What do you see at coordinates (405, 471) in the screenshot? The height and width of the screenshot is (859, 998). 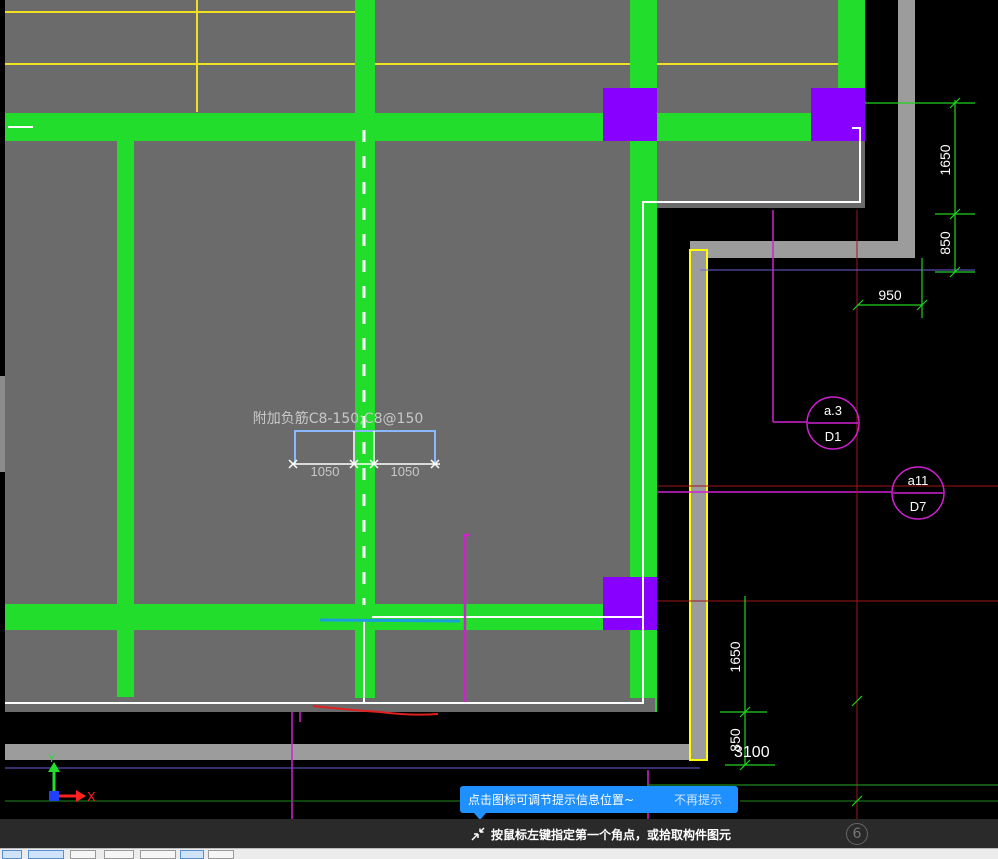 I see `rebar-right-length: 1050` at bounding box center [405, 471].